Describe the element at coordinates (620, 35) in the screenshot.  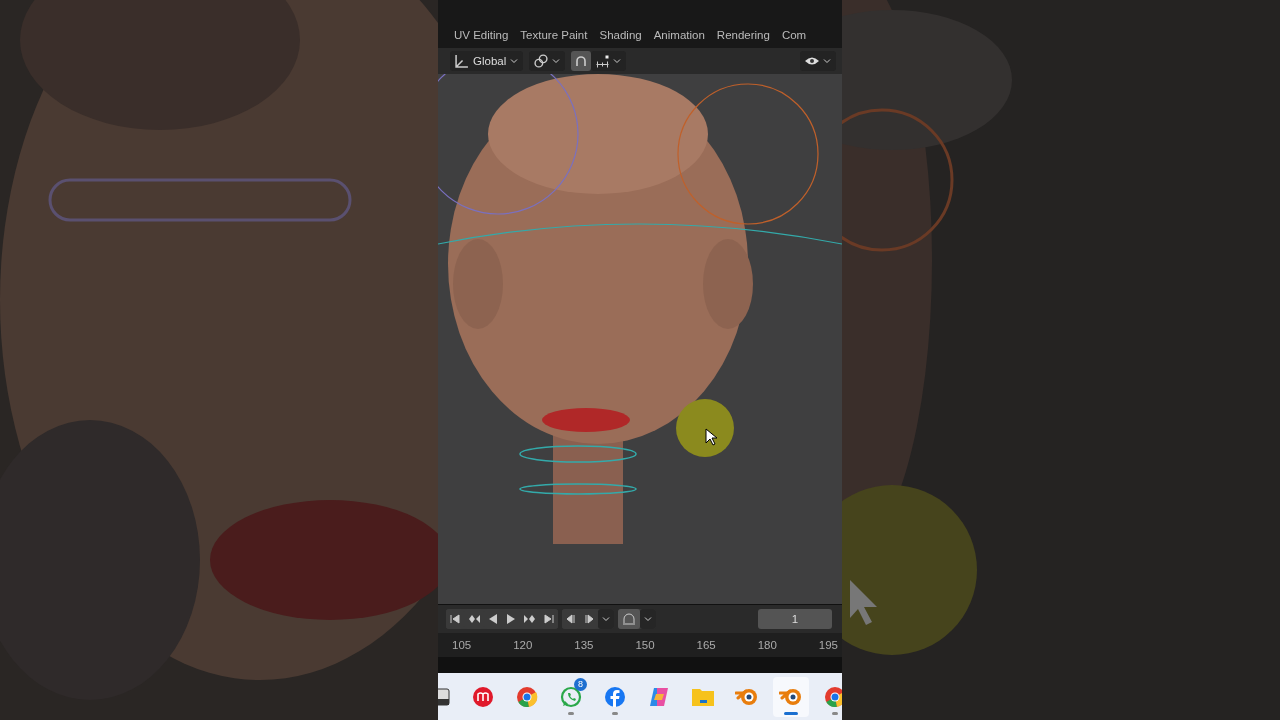
I see `workspace-tab: Shading` at that location.